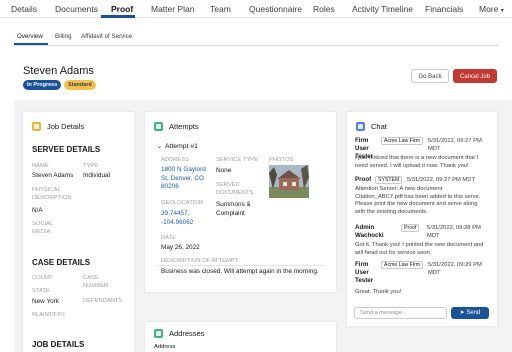  I want to click on state-label: STATE, so click(41, 291).